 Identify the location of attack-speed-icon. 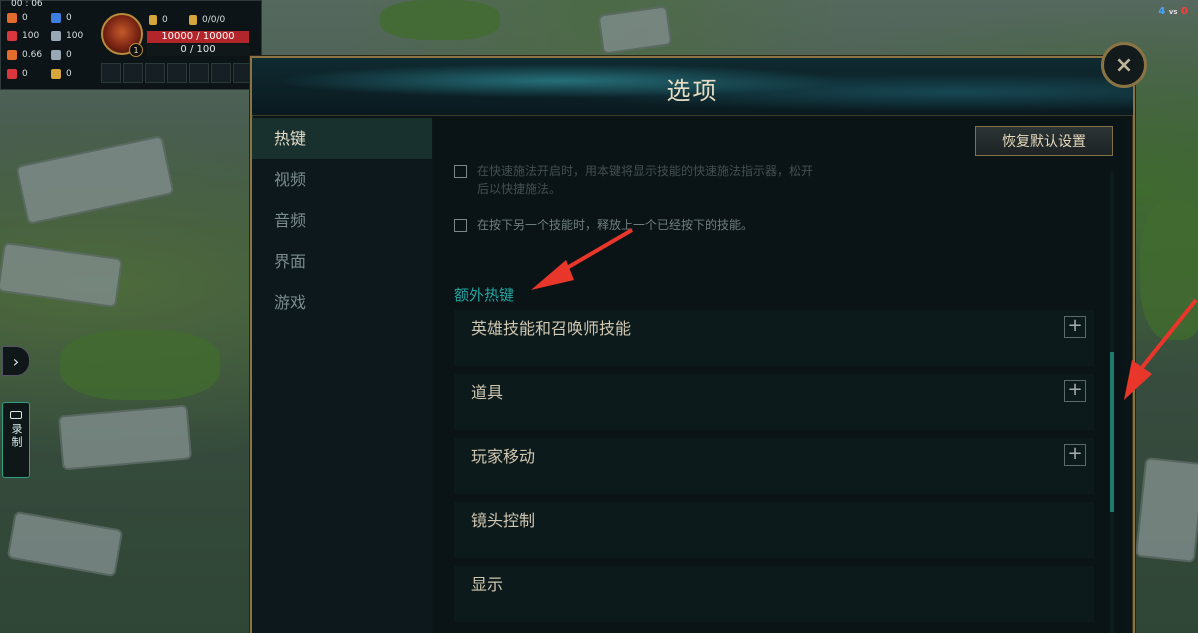
(12, 55).